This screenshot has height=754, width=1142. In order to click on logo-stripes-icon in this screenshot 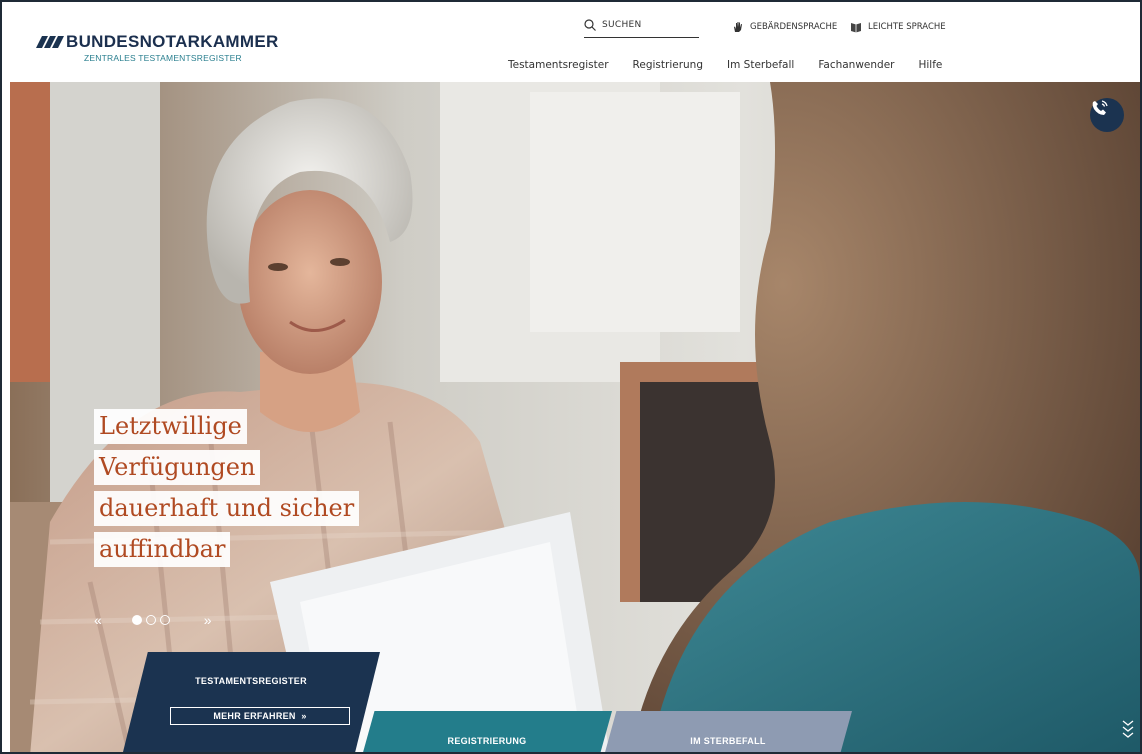, I will do `click(50, 42)`.